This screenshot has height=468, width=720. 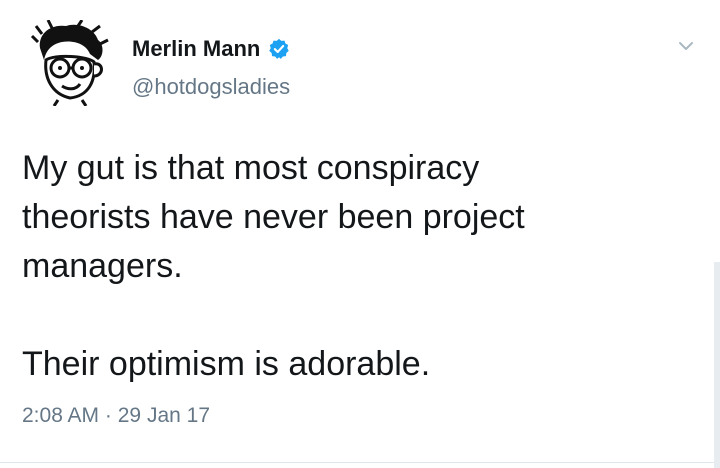 I want to click on tweet-date: 29 Jan 17, so click(x=163, y=415).